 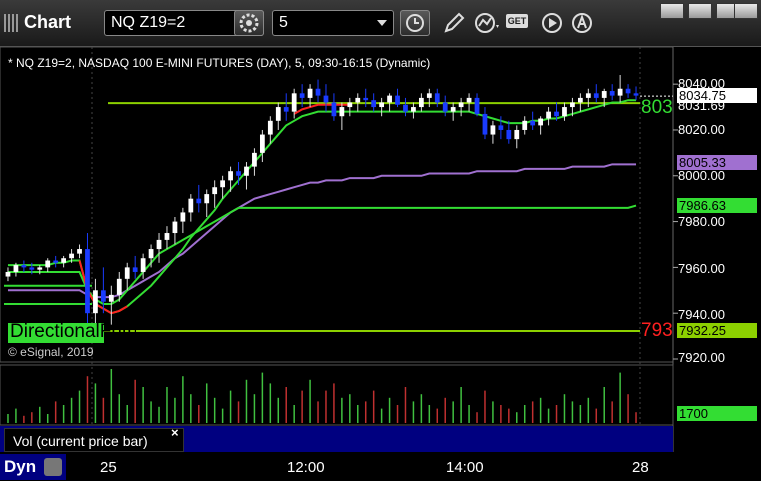 What do you see at coordinates (333, 23) in the screenshot?
I see `interval-select: 5` at bounding box center [333, 23].